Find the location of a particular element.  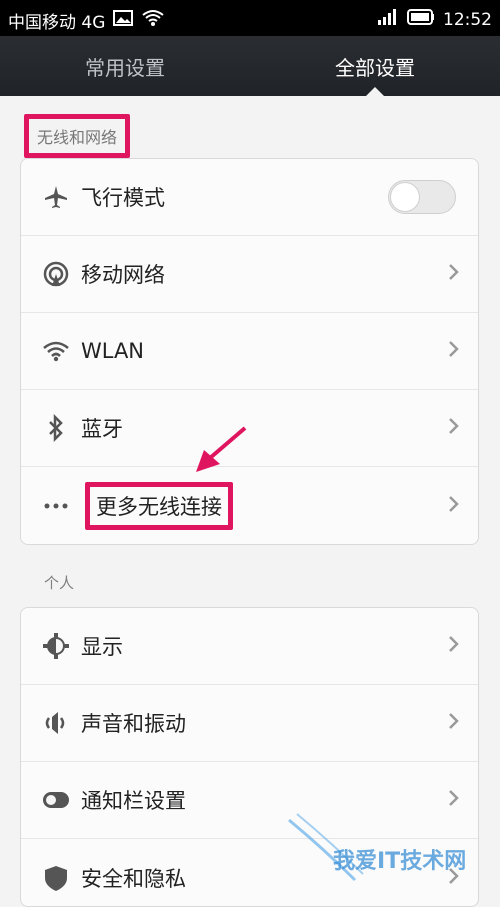

carrier-label: 中国移动 4G is located at coordinates (57, 23).